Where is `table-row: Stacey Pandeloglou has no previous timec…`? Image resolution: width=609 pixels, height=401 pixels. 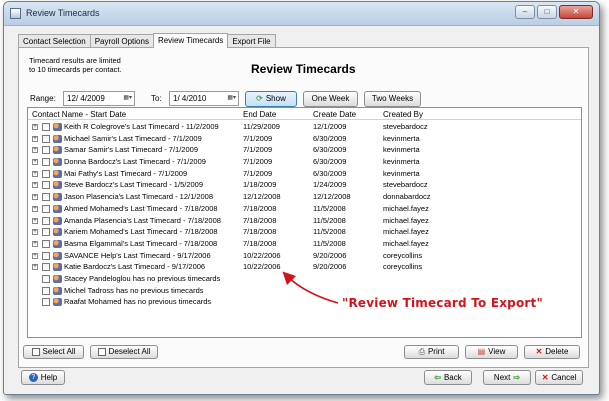
table-row: Stacey Pandeloglou has no previous timec… is located at coordinates (304, 279).